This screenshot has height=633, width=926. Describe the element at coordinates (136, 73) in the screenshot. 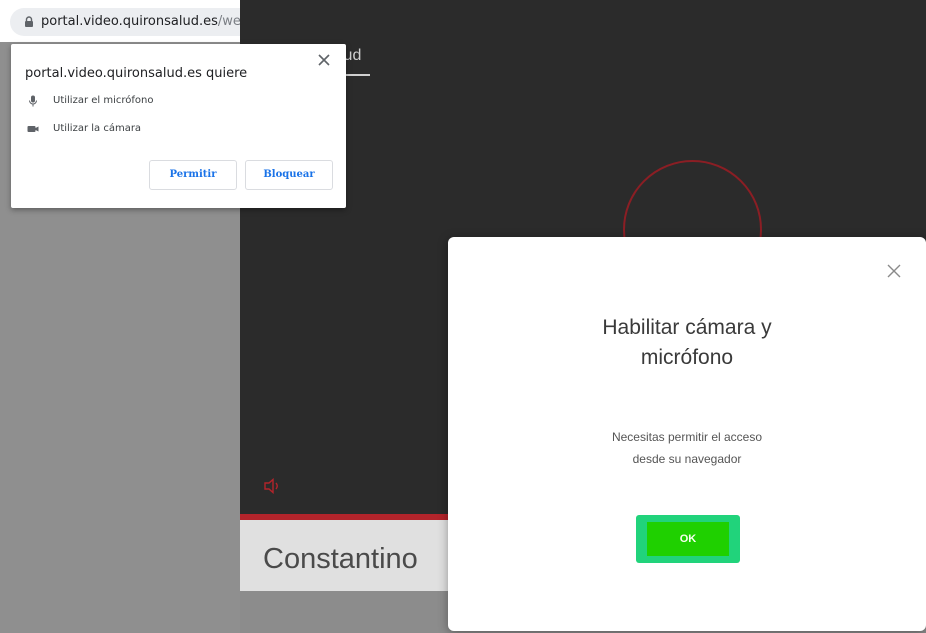

I see `permission-title: portal.video.quironsalud.es quiere` at that location.